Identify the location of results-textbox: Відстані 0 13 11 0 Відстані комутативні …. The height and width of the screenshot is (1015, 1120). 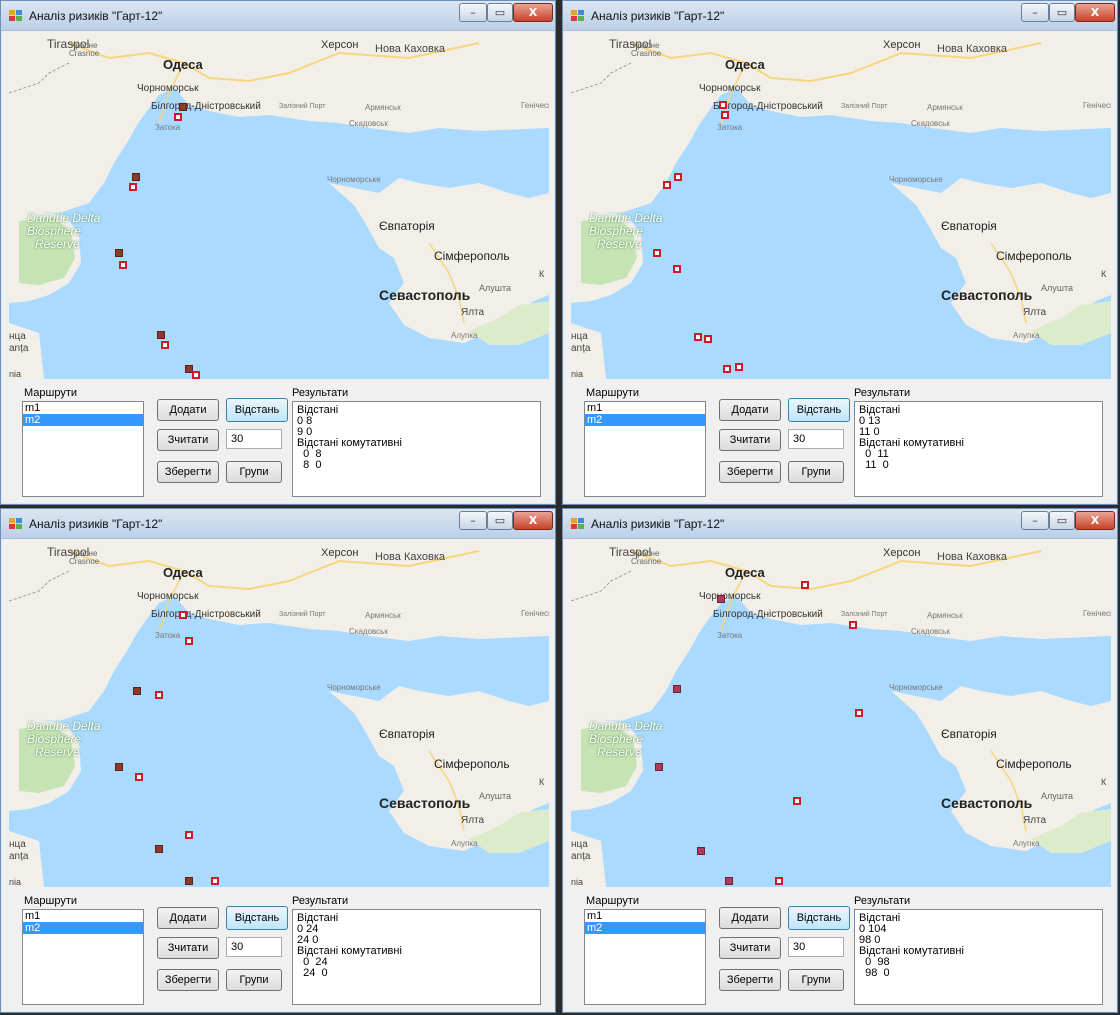
(978, 449).